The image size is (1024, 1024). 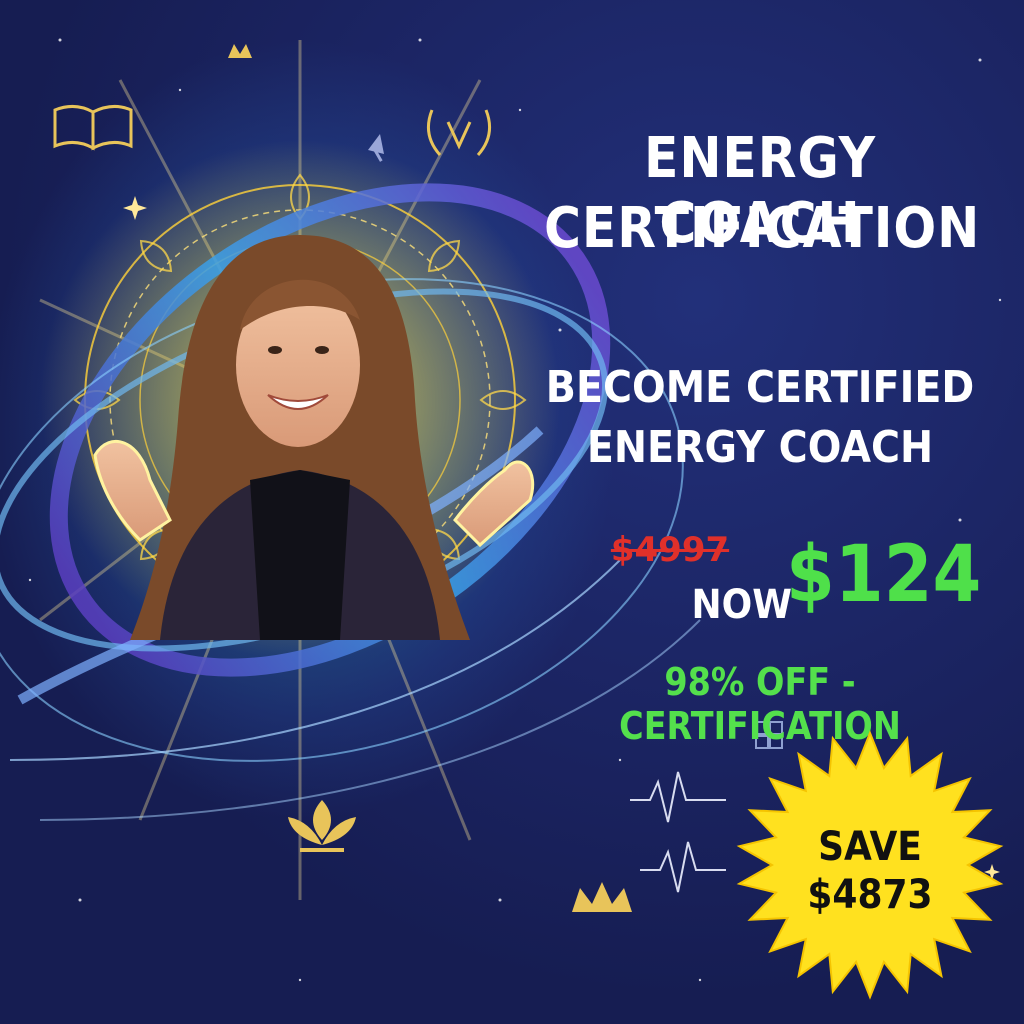 What do you see at coordinates (870, 847) in the screenshot?
I see `save-label: SAVE` at bounding box center [870, 847].